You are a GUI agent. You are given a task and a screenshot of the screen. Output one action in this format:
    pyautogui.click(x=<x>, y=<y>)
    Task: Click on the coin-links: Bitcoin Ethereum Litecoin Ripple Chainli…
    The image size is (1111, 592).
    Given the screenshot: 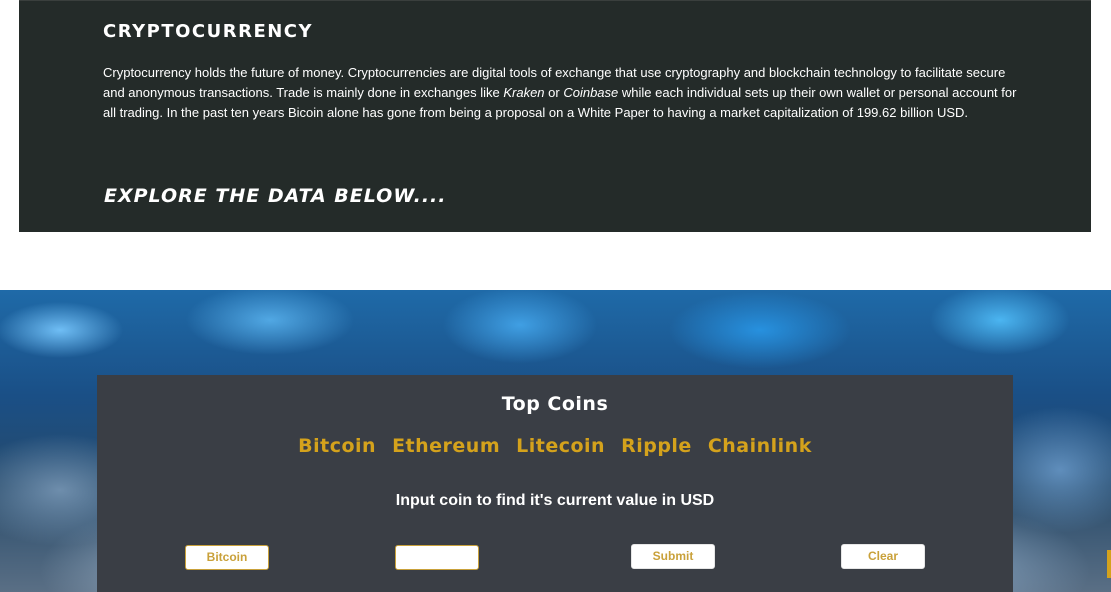 What is the action you would take?
    pyautogui.click(x=555, y=446)
    